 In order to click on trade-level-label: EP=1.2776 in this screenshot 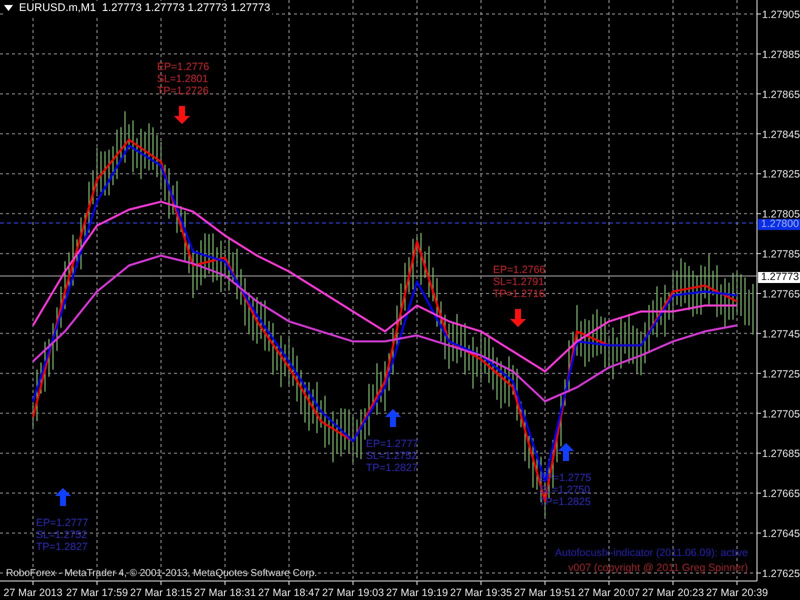, I will do `click(183, 67)`.